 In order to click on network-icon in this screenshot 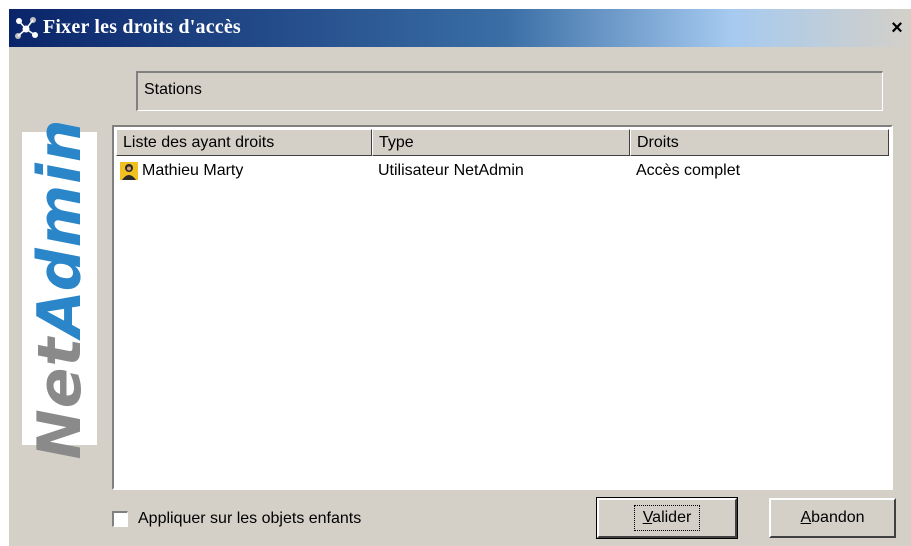, I will do `click(26, 28)`.